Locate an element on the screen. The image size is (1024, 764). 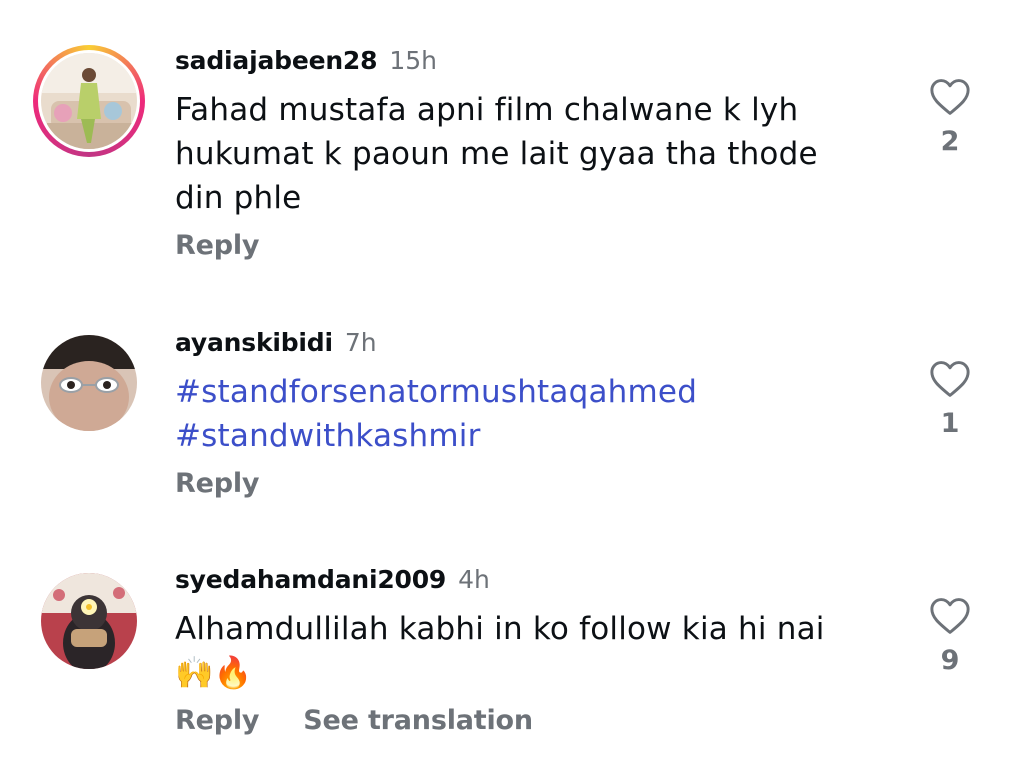
comment-time: 7h is located at coordinates (360, 342).